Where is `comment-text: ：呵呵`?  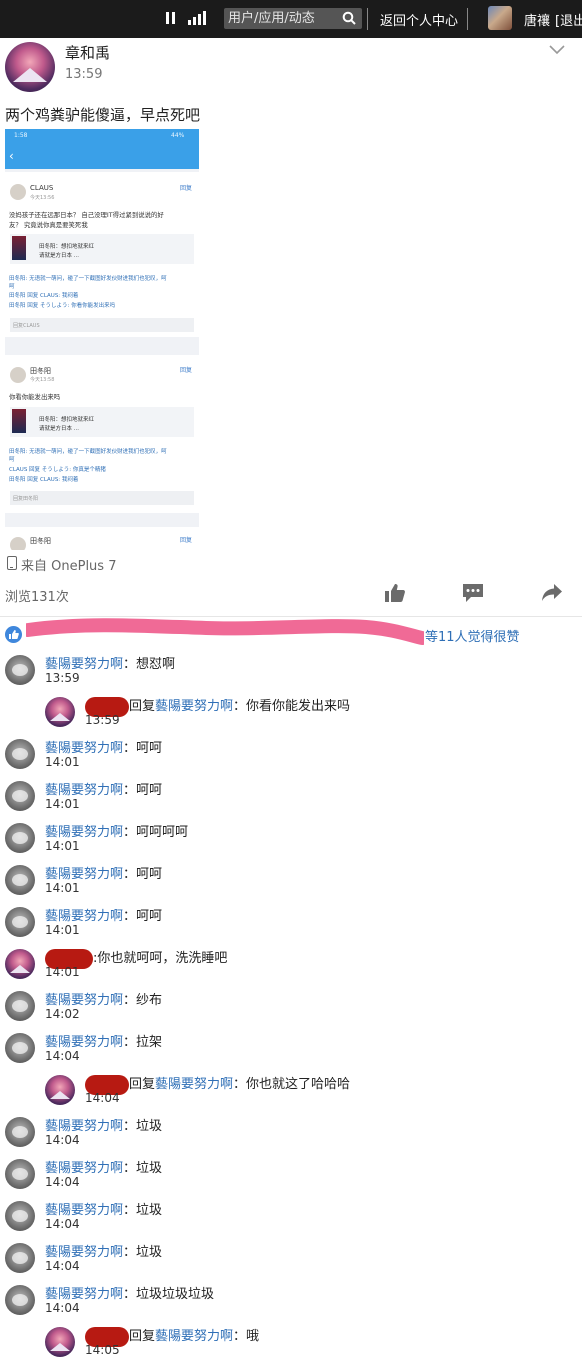
comment-text: ：呵呵 is located at coordinates (143, 748).